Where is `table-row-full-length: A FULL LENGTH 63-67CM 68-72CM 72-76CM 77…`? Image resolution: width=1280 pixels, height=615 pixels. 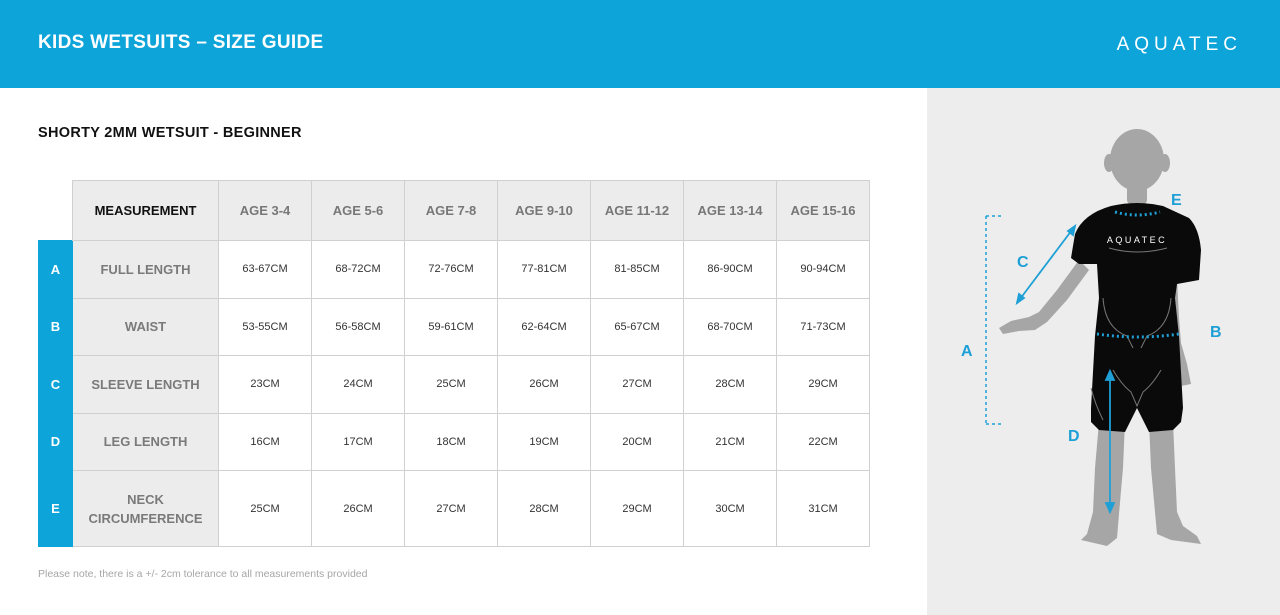
table-row-full-length: A FULL LENGTH 63-67CM 68-72CM 72-76CM 77… is located at coordinates (454, 269).